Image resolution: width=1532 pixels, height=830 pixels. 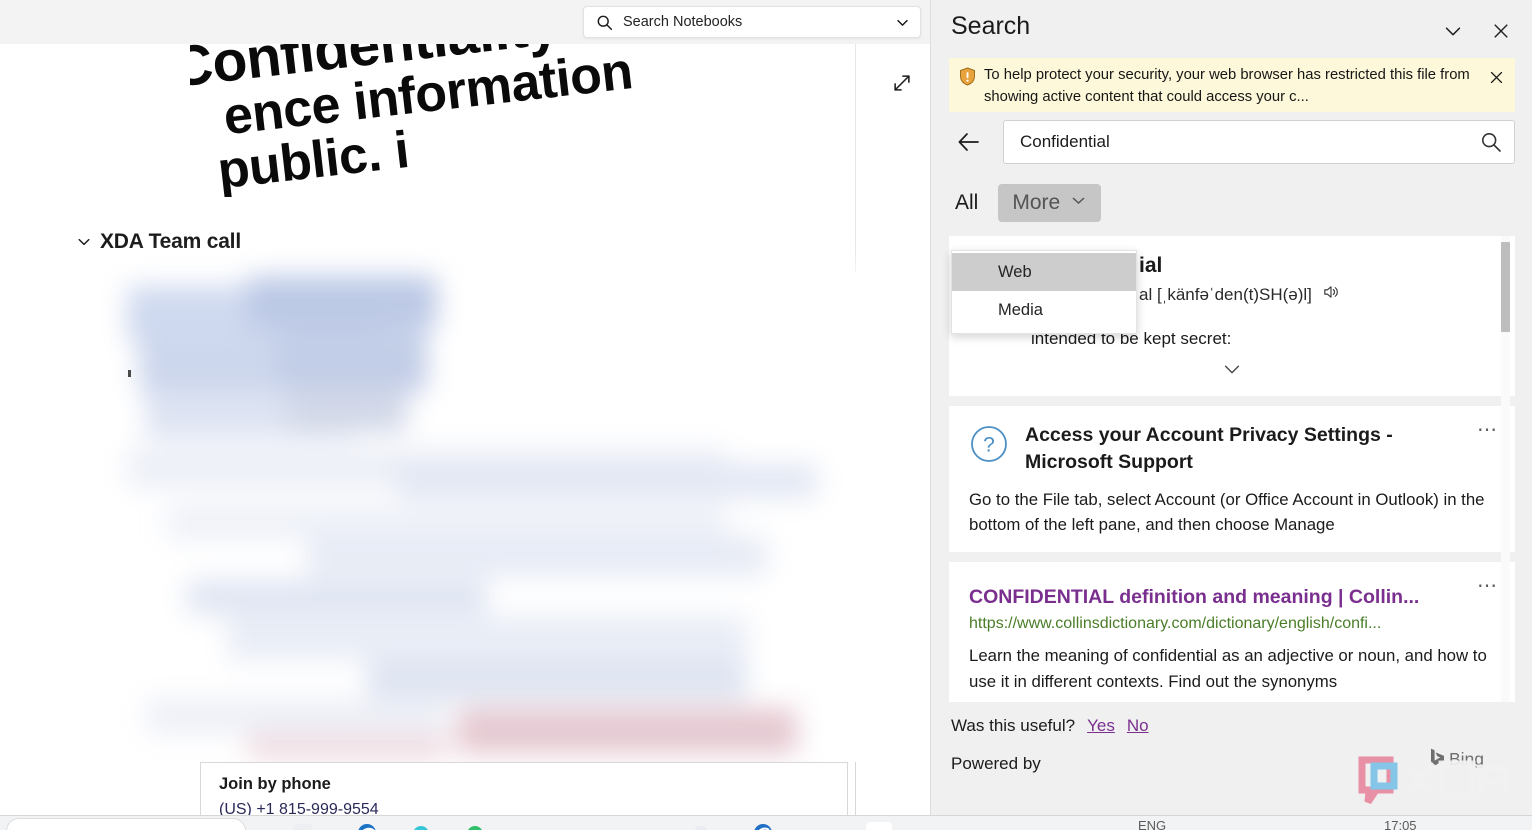 What do you see at coordinates (583, 826) in the screenshot?
I see `taskbar-icon-app5` at bounding box center [583, 826].